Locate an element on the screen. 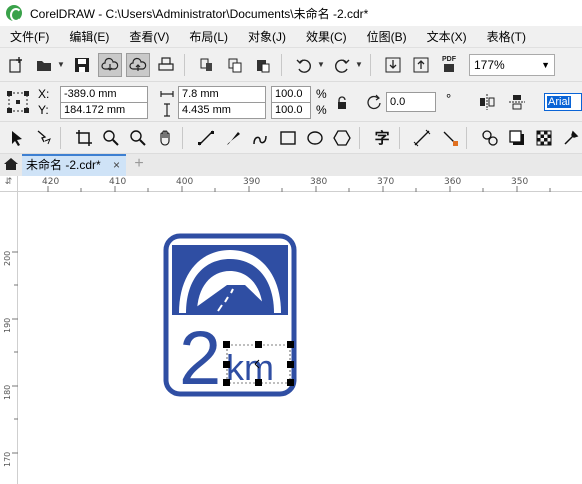 This screenshot has height=484, width=582. y-position-field: 184.172 mm is located at coordinates (104, 110).